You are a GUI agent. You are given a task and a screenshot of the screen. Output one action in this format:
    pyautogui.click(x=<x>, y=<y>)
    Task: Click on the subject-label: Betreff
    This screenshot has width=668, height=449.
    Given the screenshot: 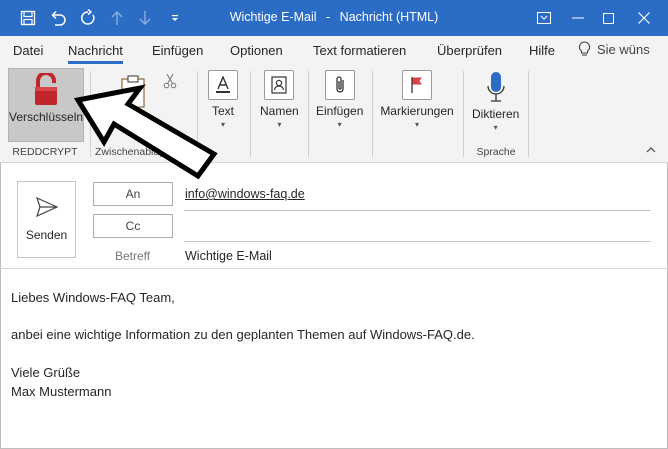 What is the action you would take?
    pyautogui.click(x=133, y=256)
    